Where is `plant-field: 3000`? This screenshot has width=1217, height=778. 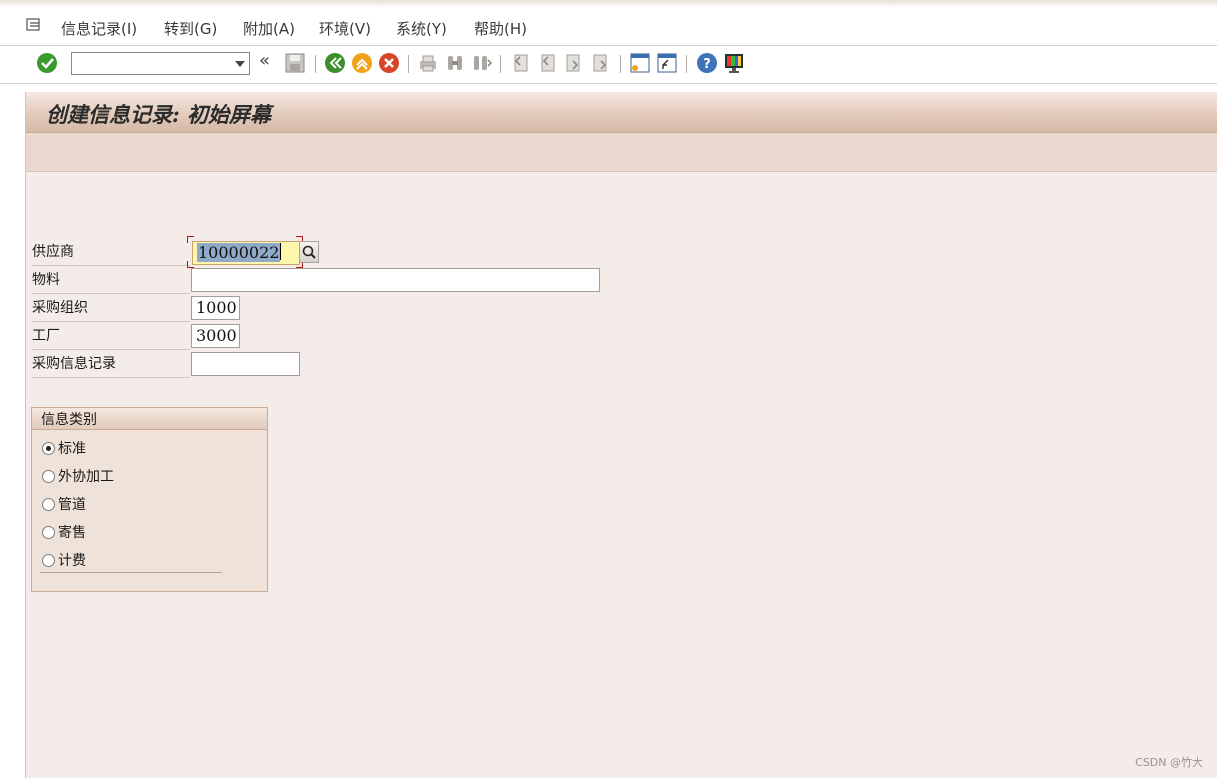
plant-field: 3000 is located at coordinates (215, 336).